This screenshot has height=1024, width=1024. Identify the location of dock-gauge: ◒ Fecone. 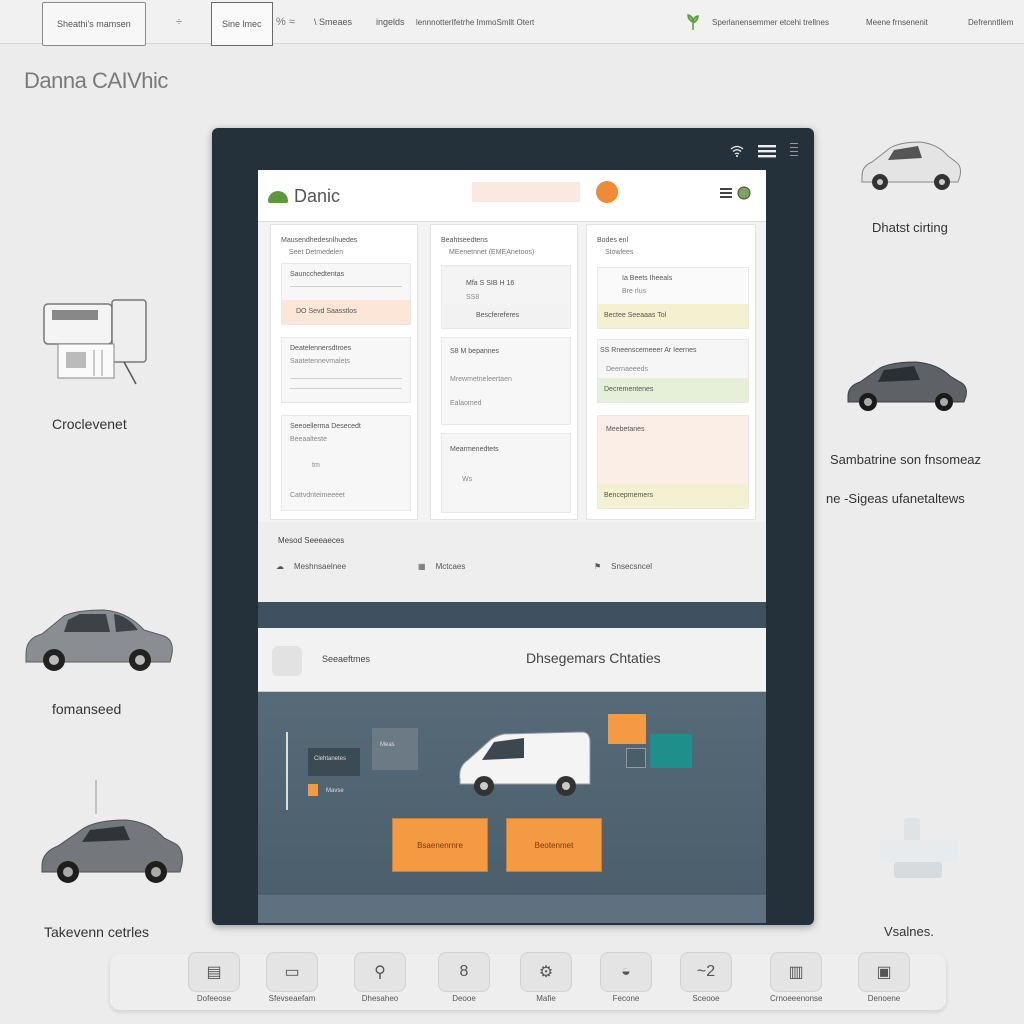
(626, 977).